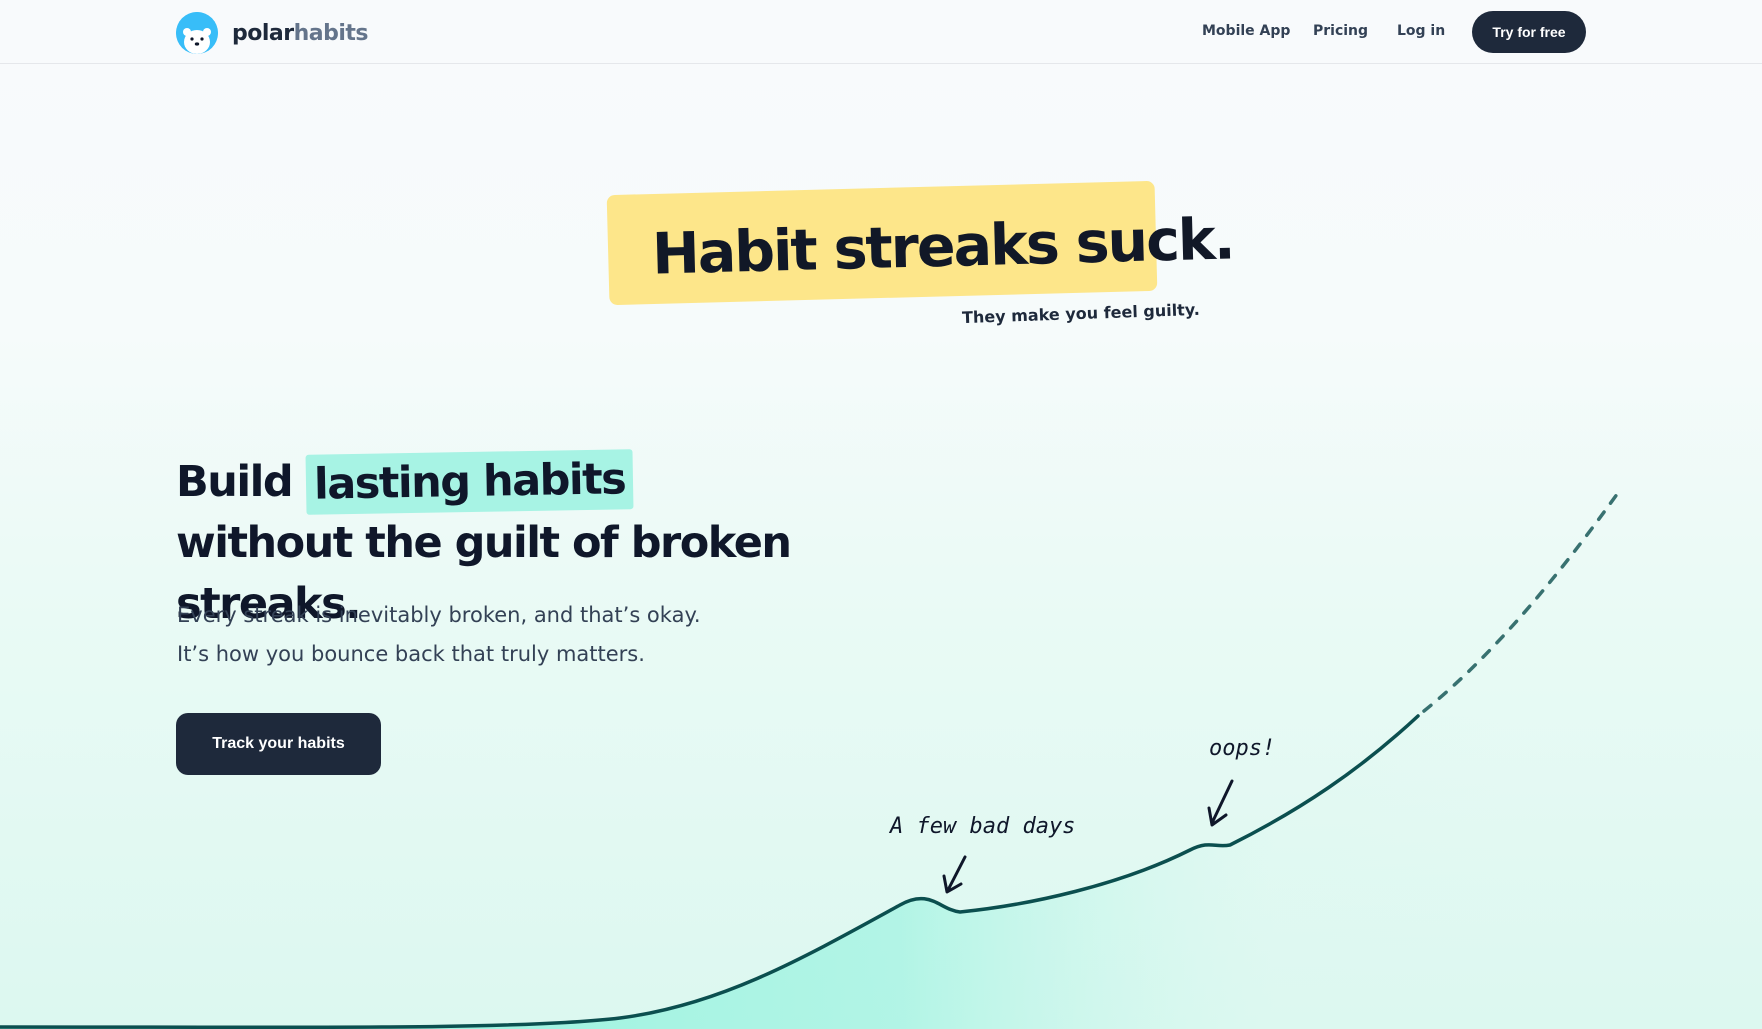 This screenshot has height=1029, width=1762. I want to click on tag-subtitle: They make you feel guilty., so click(1081, 313).